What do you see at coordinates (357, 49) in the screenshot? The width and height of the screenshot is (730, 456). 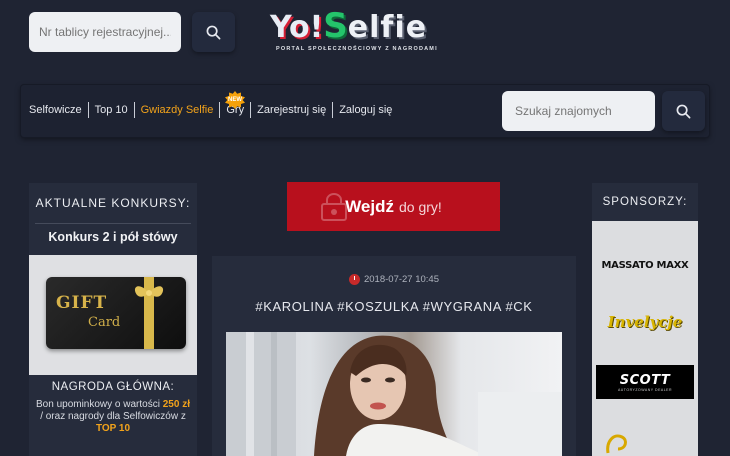 I see `logo-tagline: PORTAL SPOŁECZNOŚCIOWY Z NAGRODAMI` at bounding box center [357, 49].